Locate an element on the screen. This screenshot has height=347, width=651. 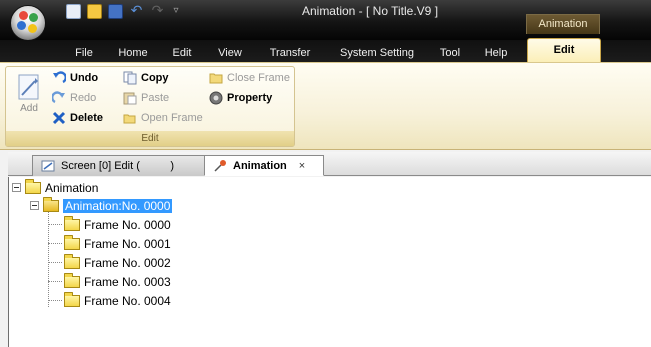
customize-icon: ▿ is located at coordinates (176, 11).